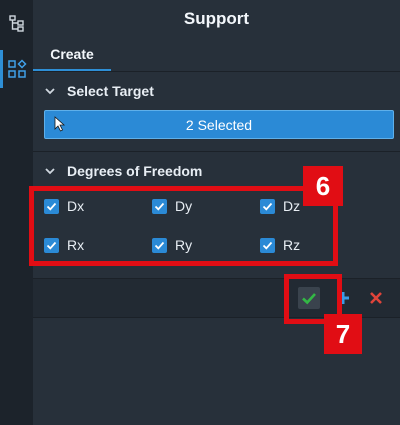 This screenshot has height=425, width=400. What do you see at coordinates (216, 298) in the screenshot?
I see `action-bar` at bounding box center [216, 298].